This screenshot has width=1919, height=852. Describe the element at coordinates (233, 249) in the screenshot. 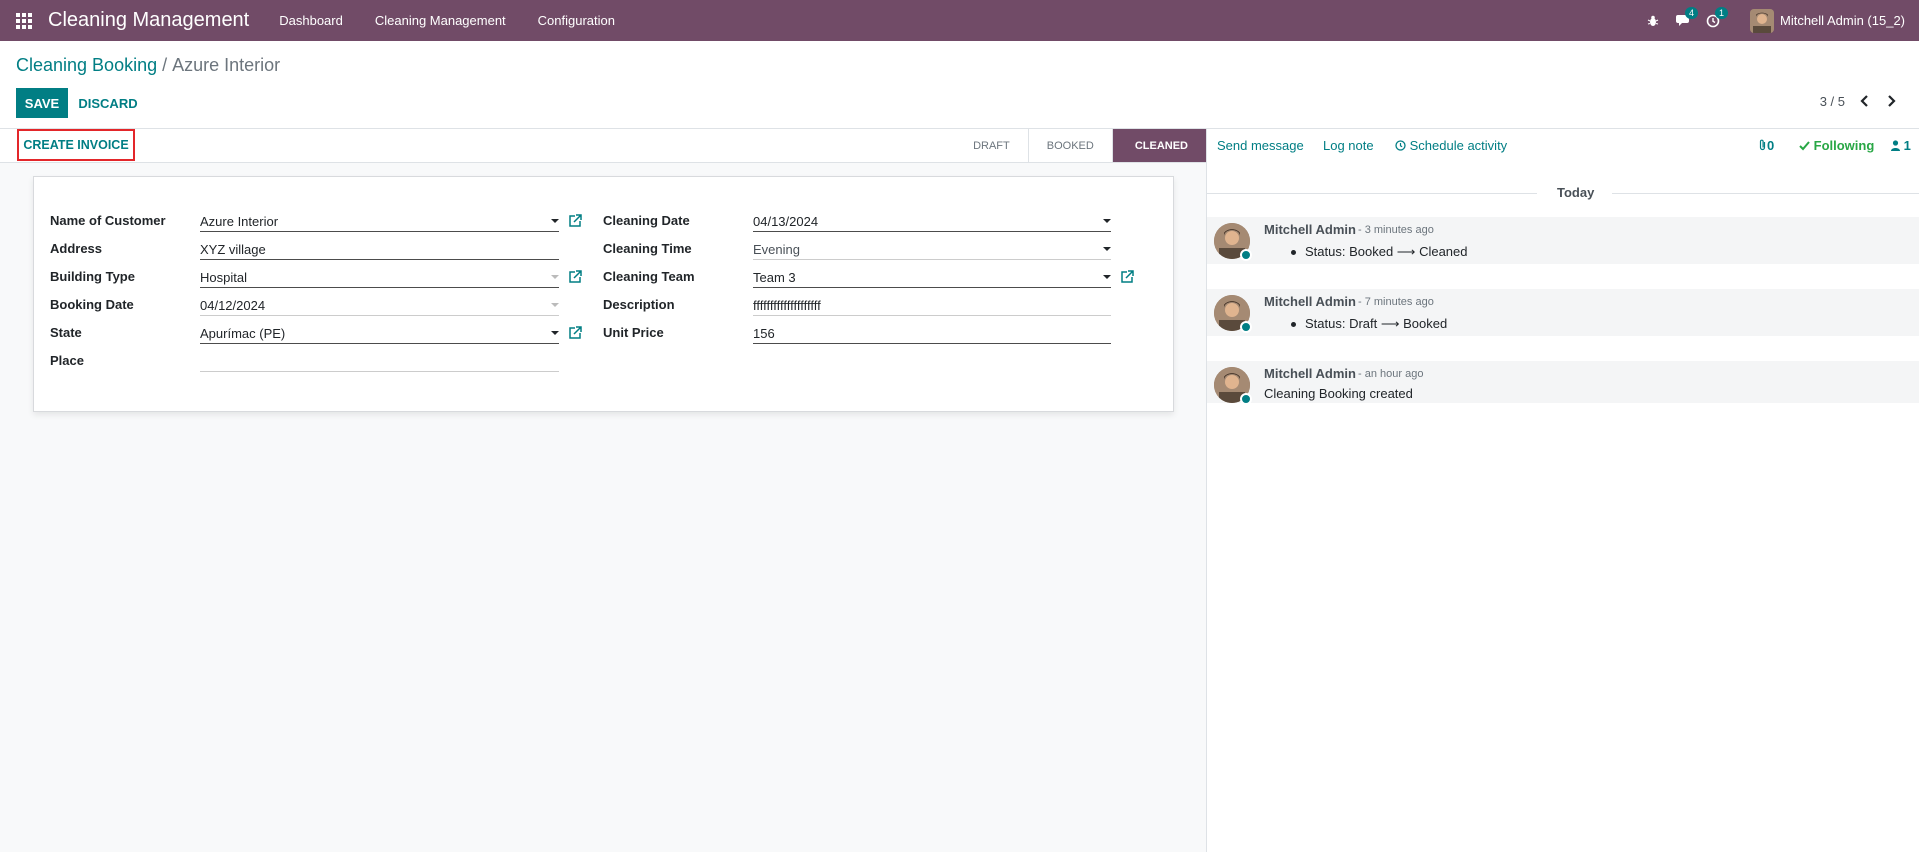

I see `address-value: XYZ village` at that location.